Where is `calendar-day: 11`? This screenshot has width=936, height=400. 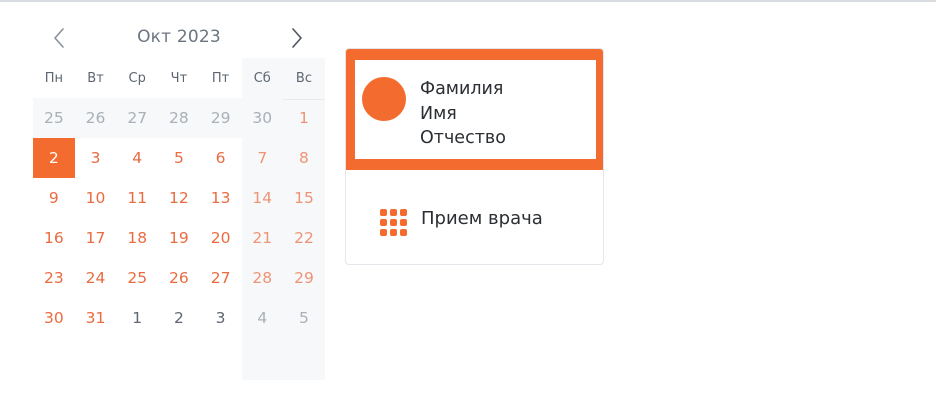
calendar-day: 11 is located at coordinates (137, 198).